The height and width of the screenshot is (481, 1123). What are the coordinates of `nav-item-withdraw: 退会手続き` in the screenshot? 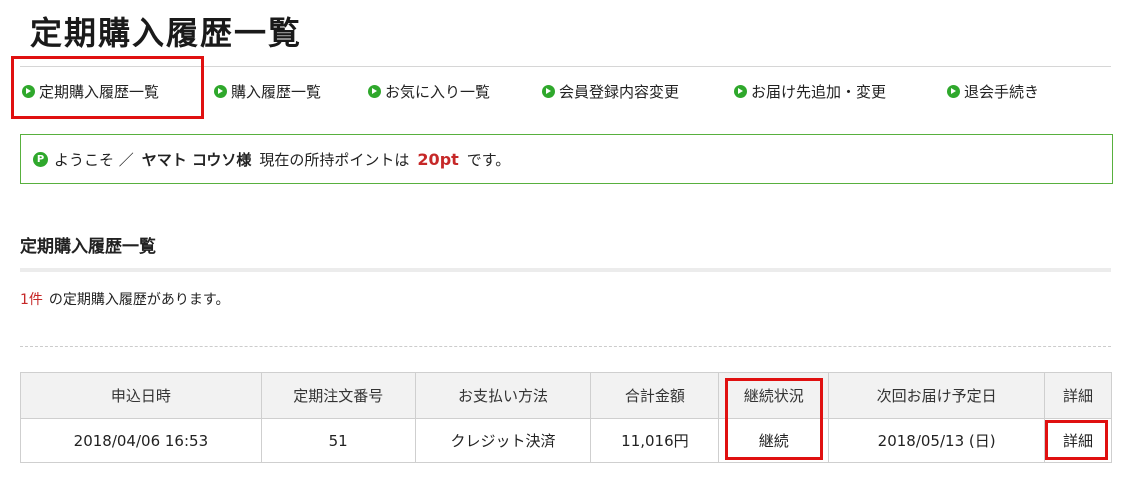 It's located at (993, 91).